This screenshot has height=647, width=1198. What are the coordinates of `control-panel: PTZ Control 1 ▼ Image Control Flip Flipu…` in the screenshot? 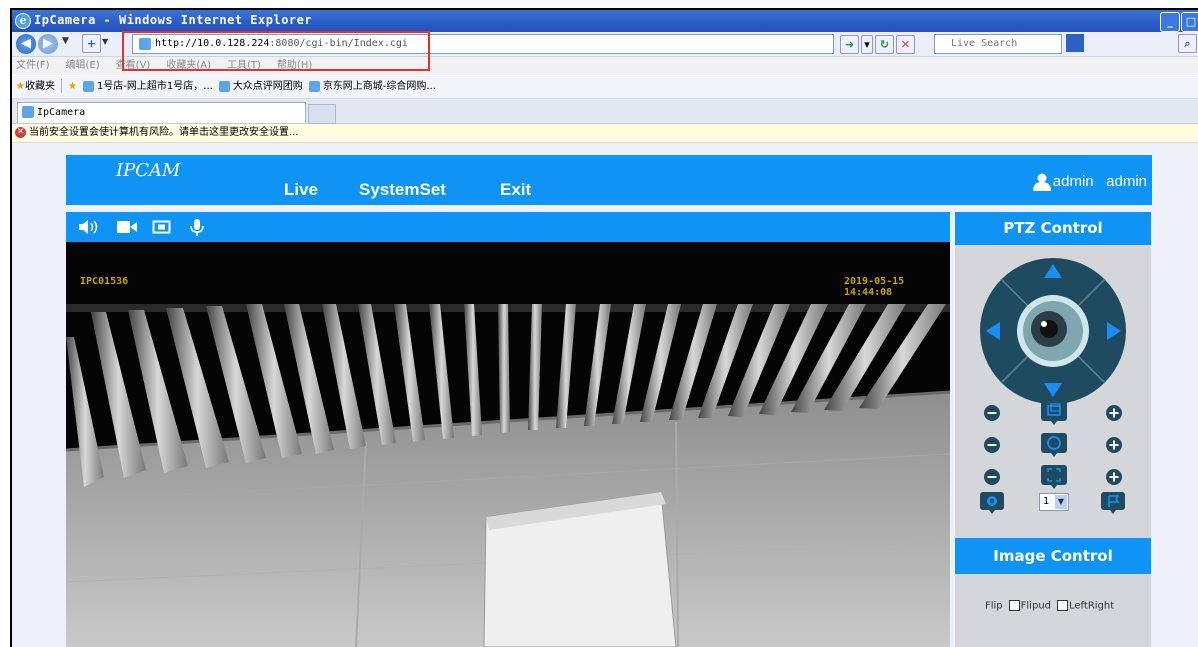 It's located at (1053, 429).